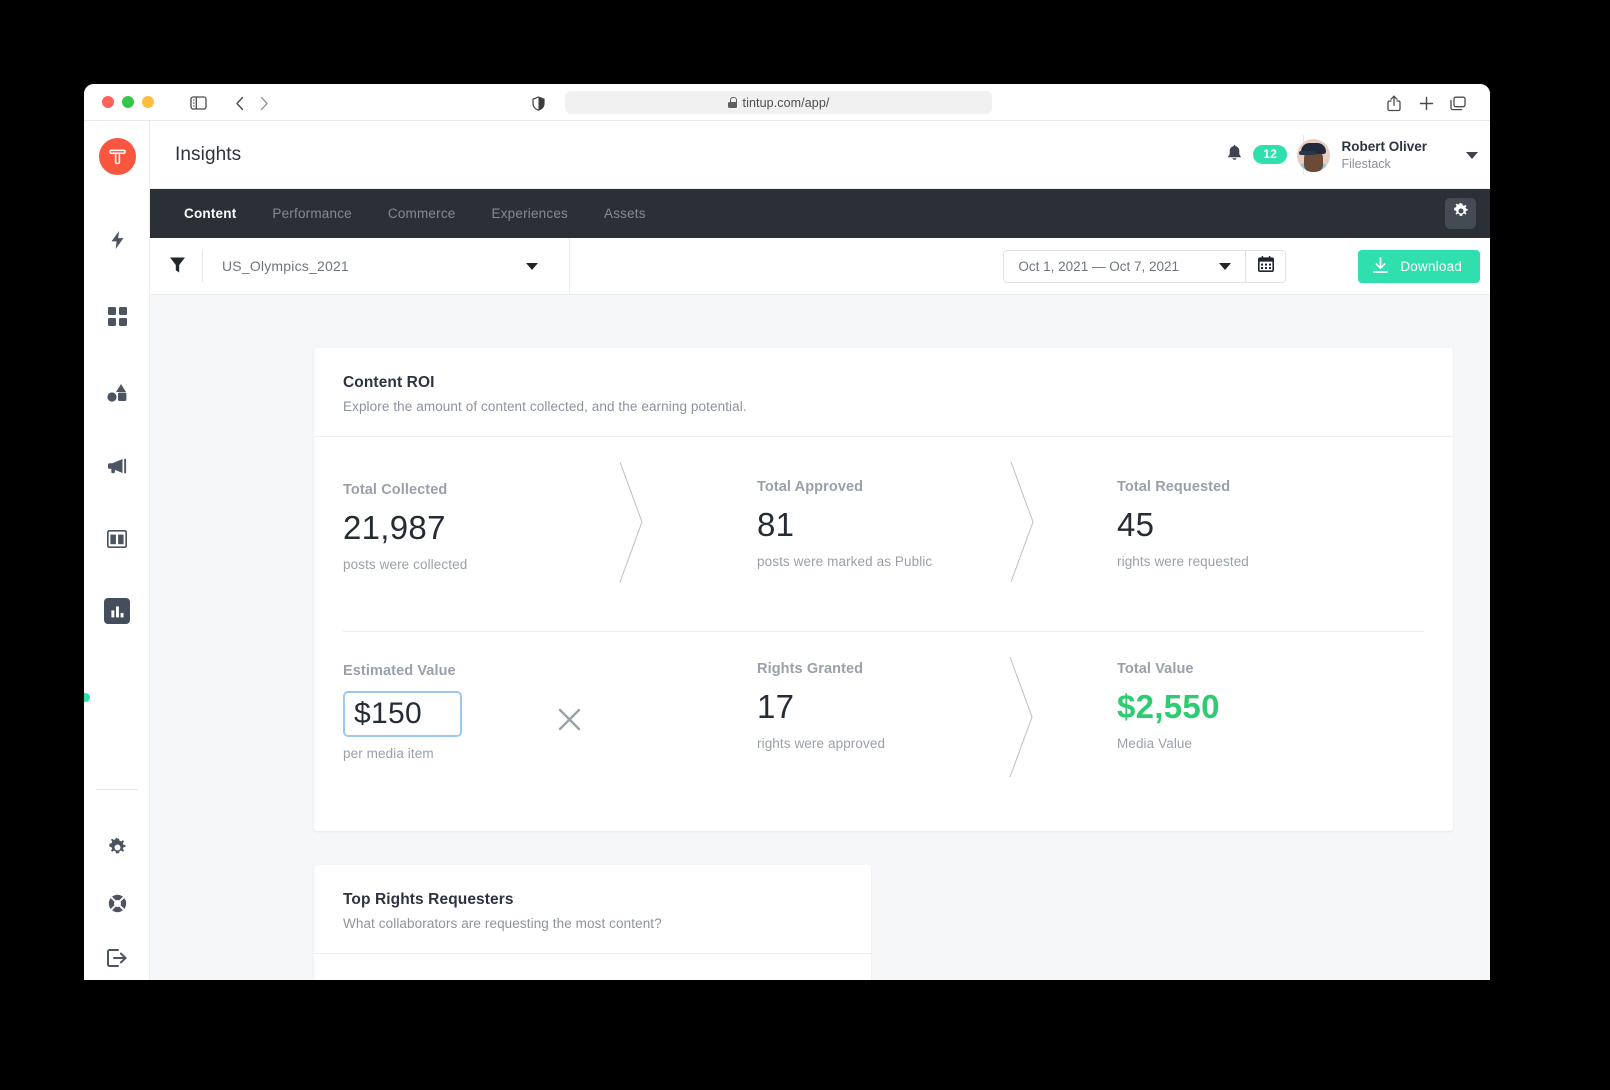 This screenshot has height=1090, width=1610. What do you see at coordinates (388, 713) in the screenshot?
I see `estimated-value-input-value: $150` at bounding box center [388, 713].